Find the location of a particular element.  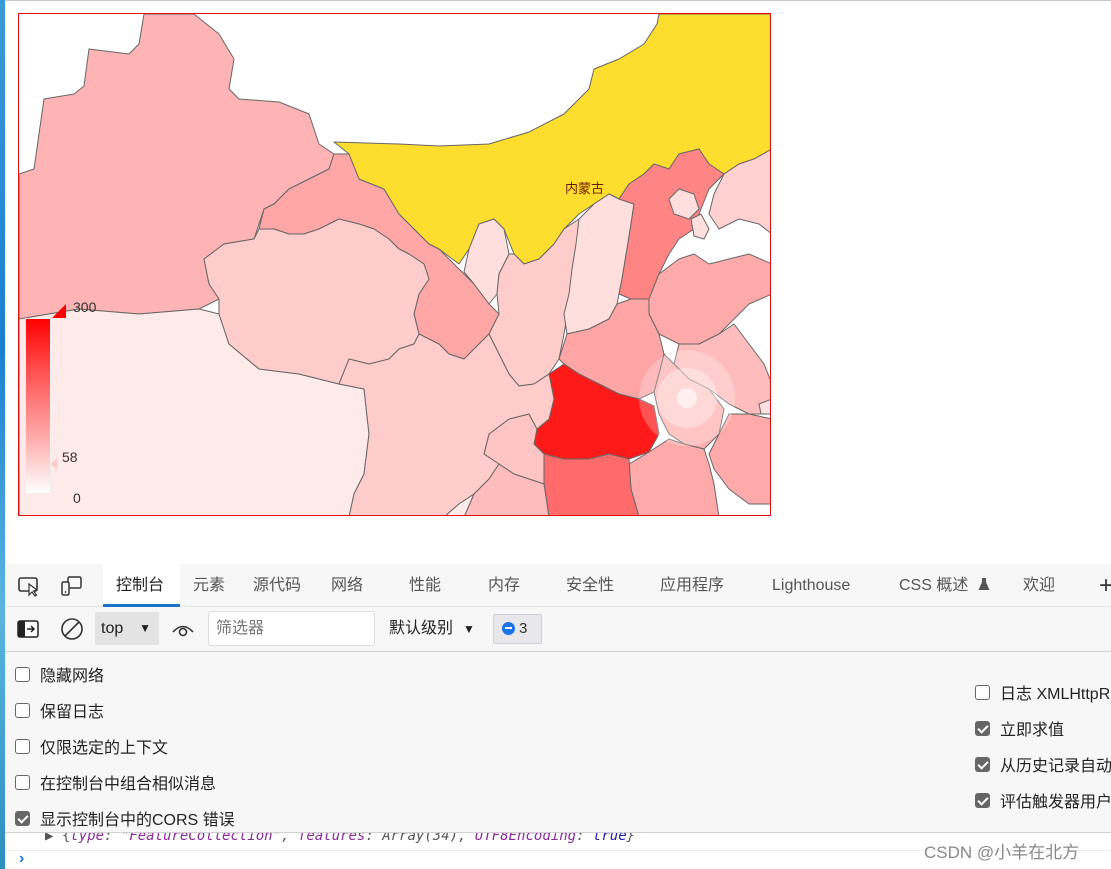

log-level-value: 默认级别 is located at coordinates (421, 628).